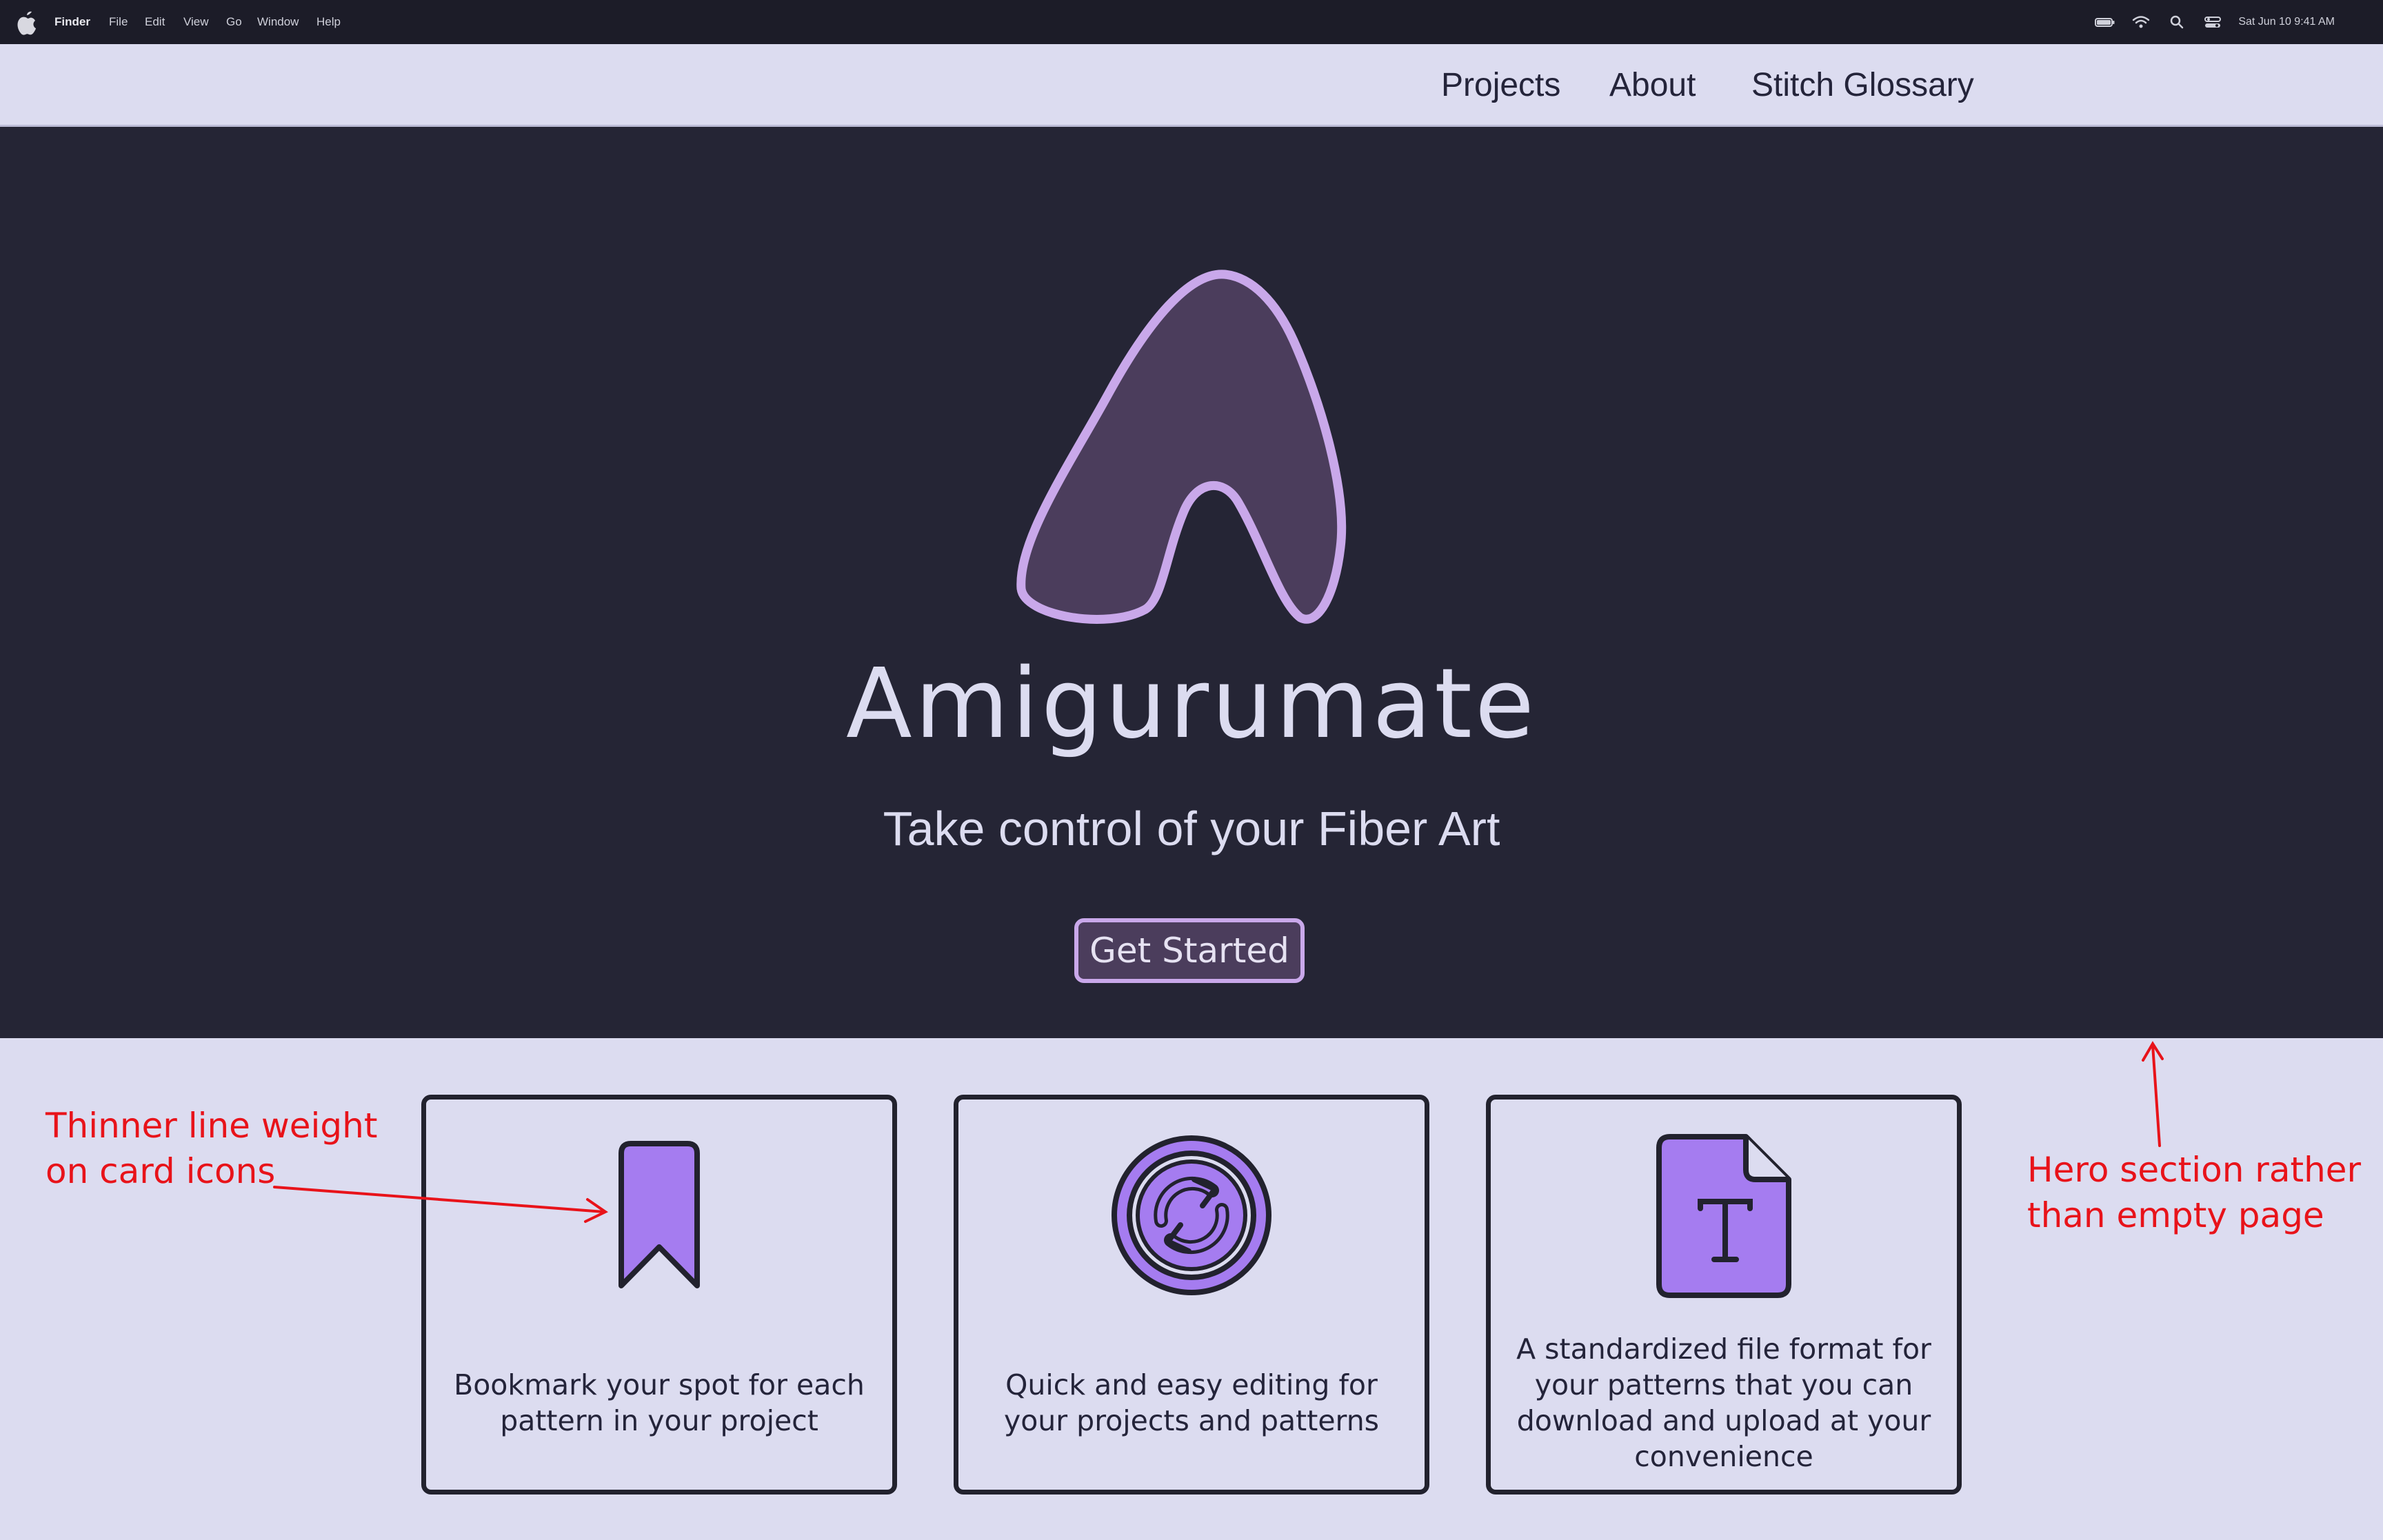 This screenshot has height=1540, width=2383. What do you see at coordinates (2176, 22) in the screenshot?
I see `search-icon` at bounding box center [2176, 22].